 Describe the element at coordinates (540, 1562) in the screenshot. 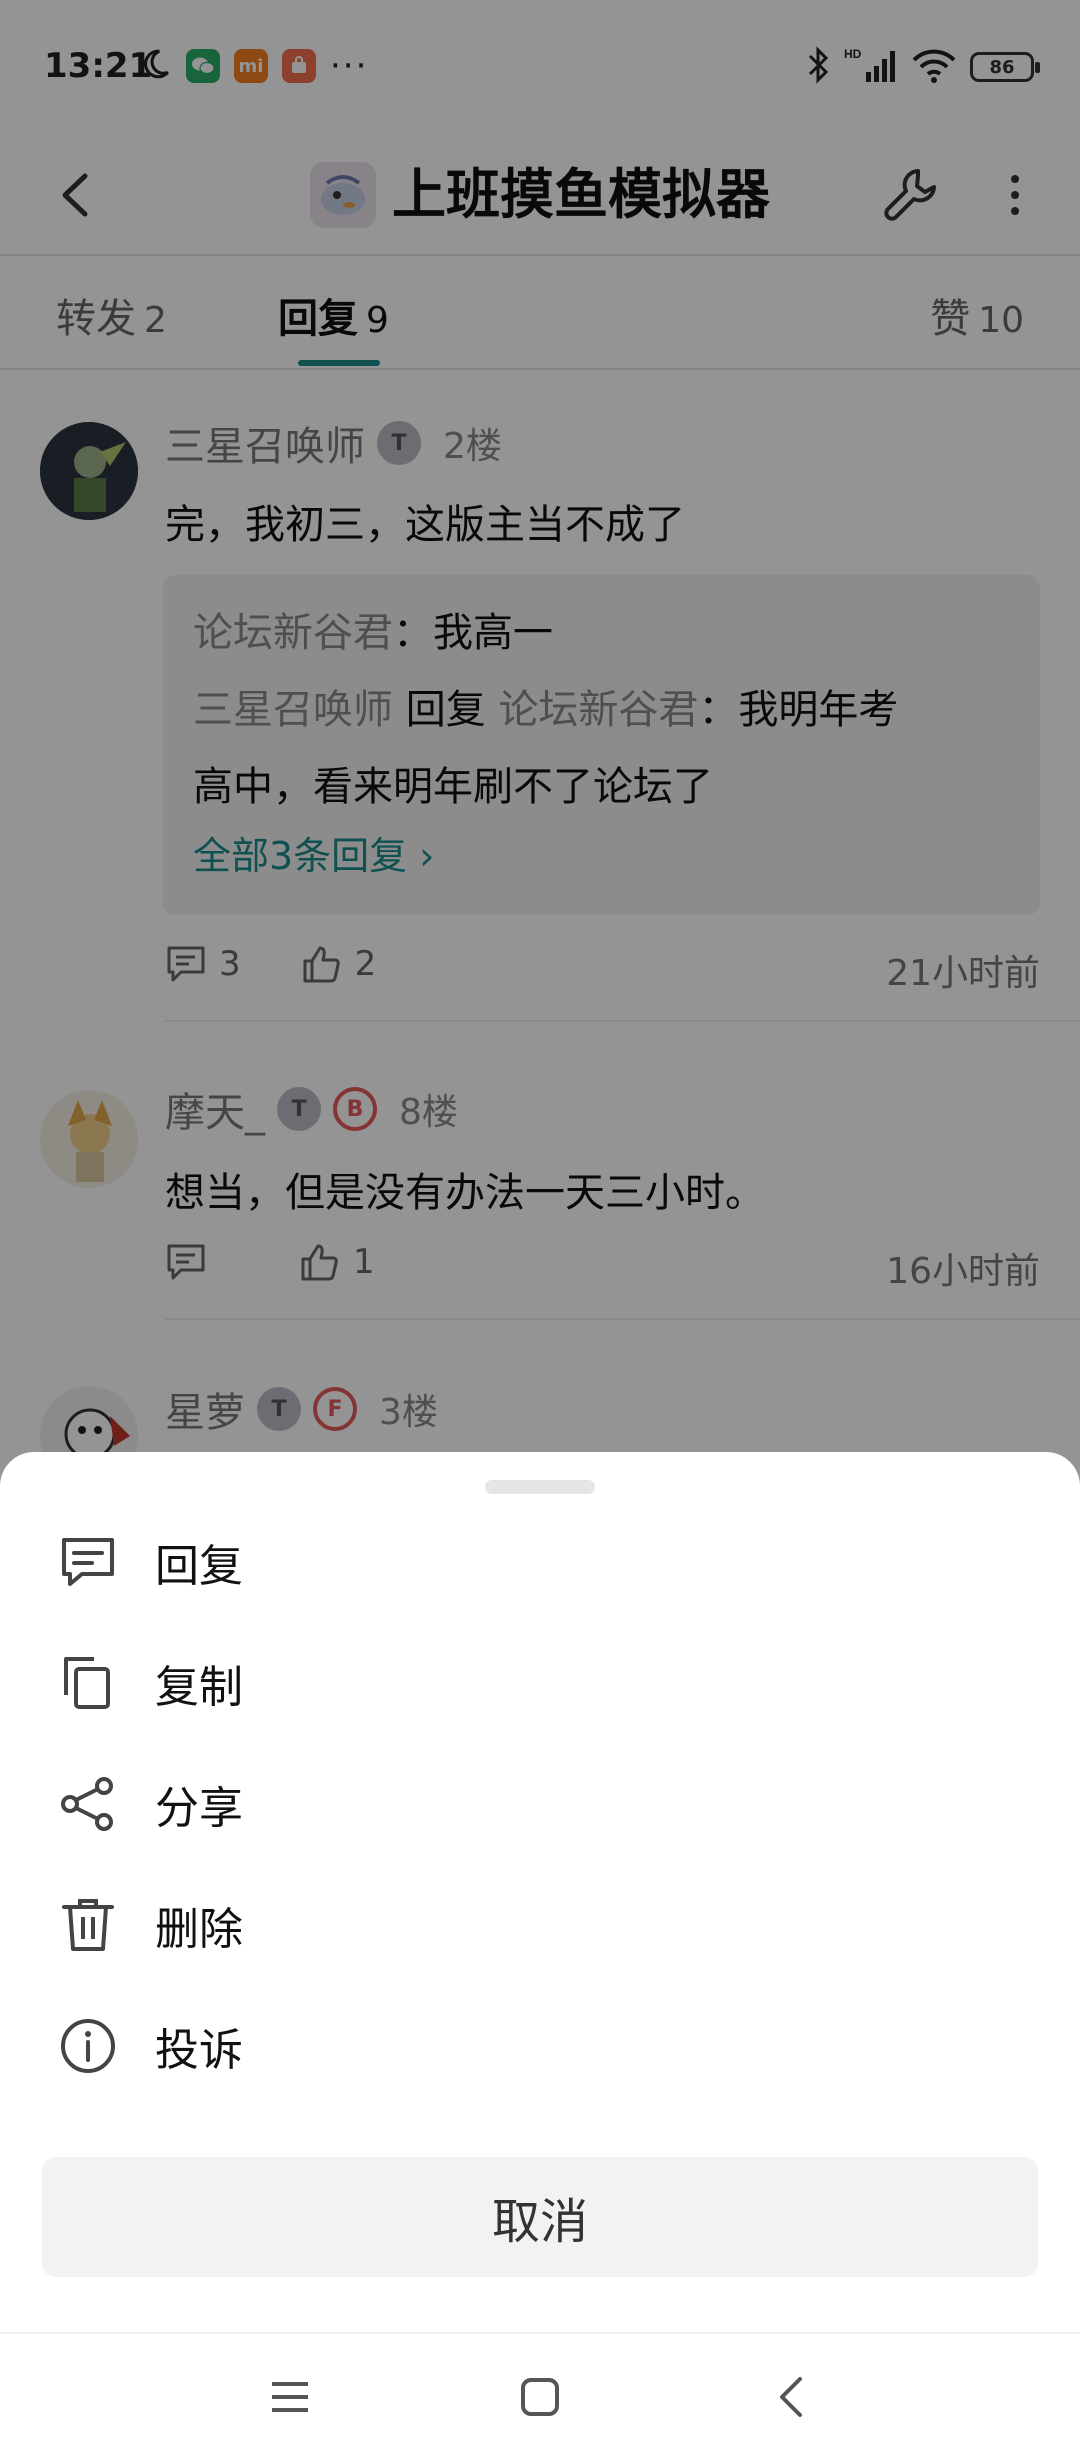

I see `menu-item-reply: 回复` at that location.